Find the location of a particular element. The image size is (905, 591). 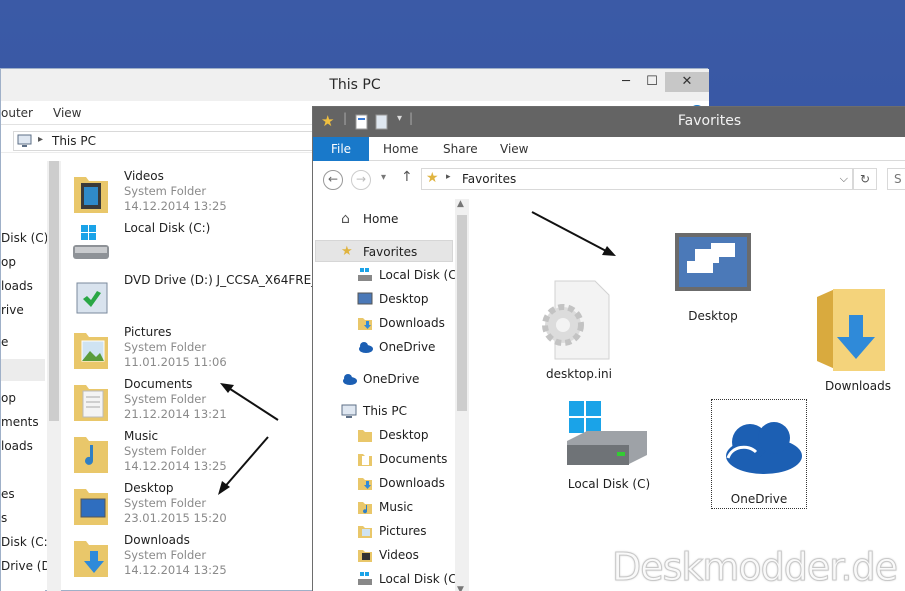

list-item-local-disk: Local Disk (C:) is located at coordinates (191, 246).